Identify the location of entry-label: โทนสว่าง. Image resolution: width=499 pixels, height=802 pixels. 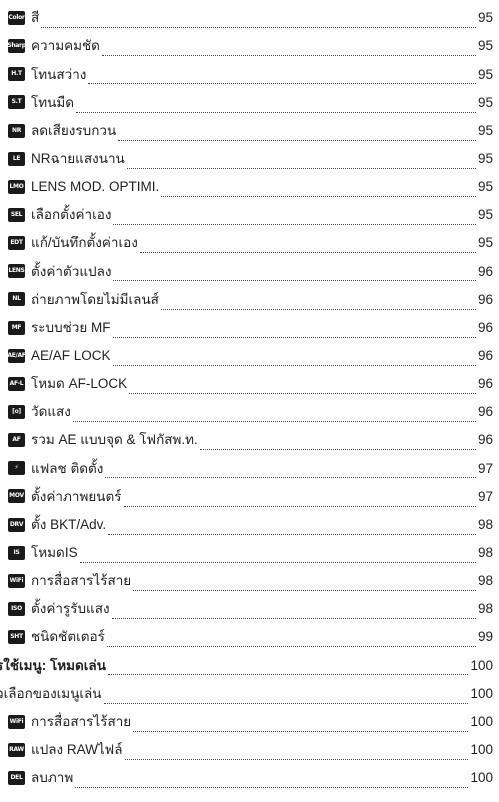
(59, 74).